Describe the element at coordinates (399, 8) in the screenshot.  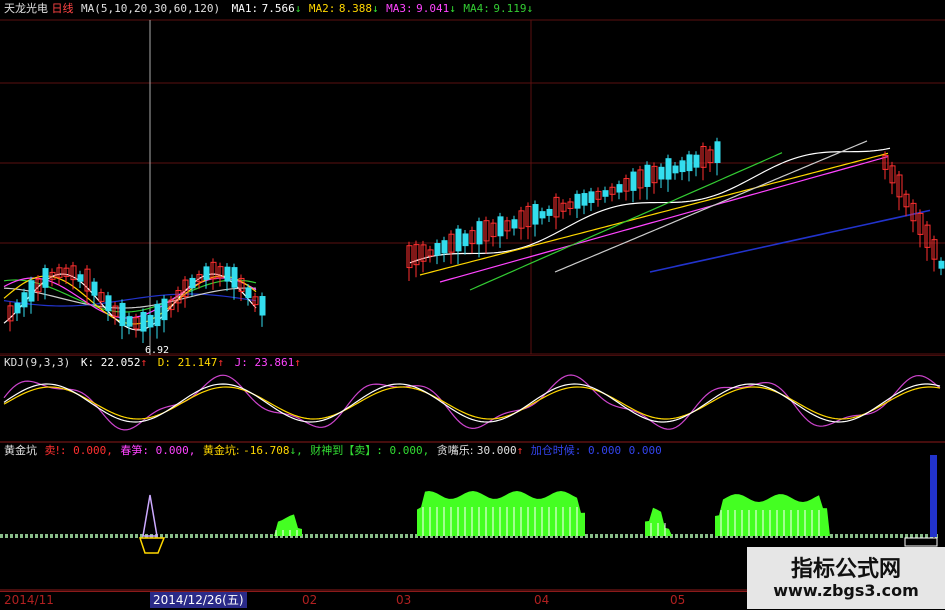
I see `ma3-label: MA3:` at that location.